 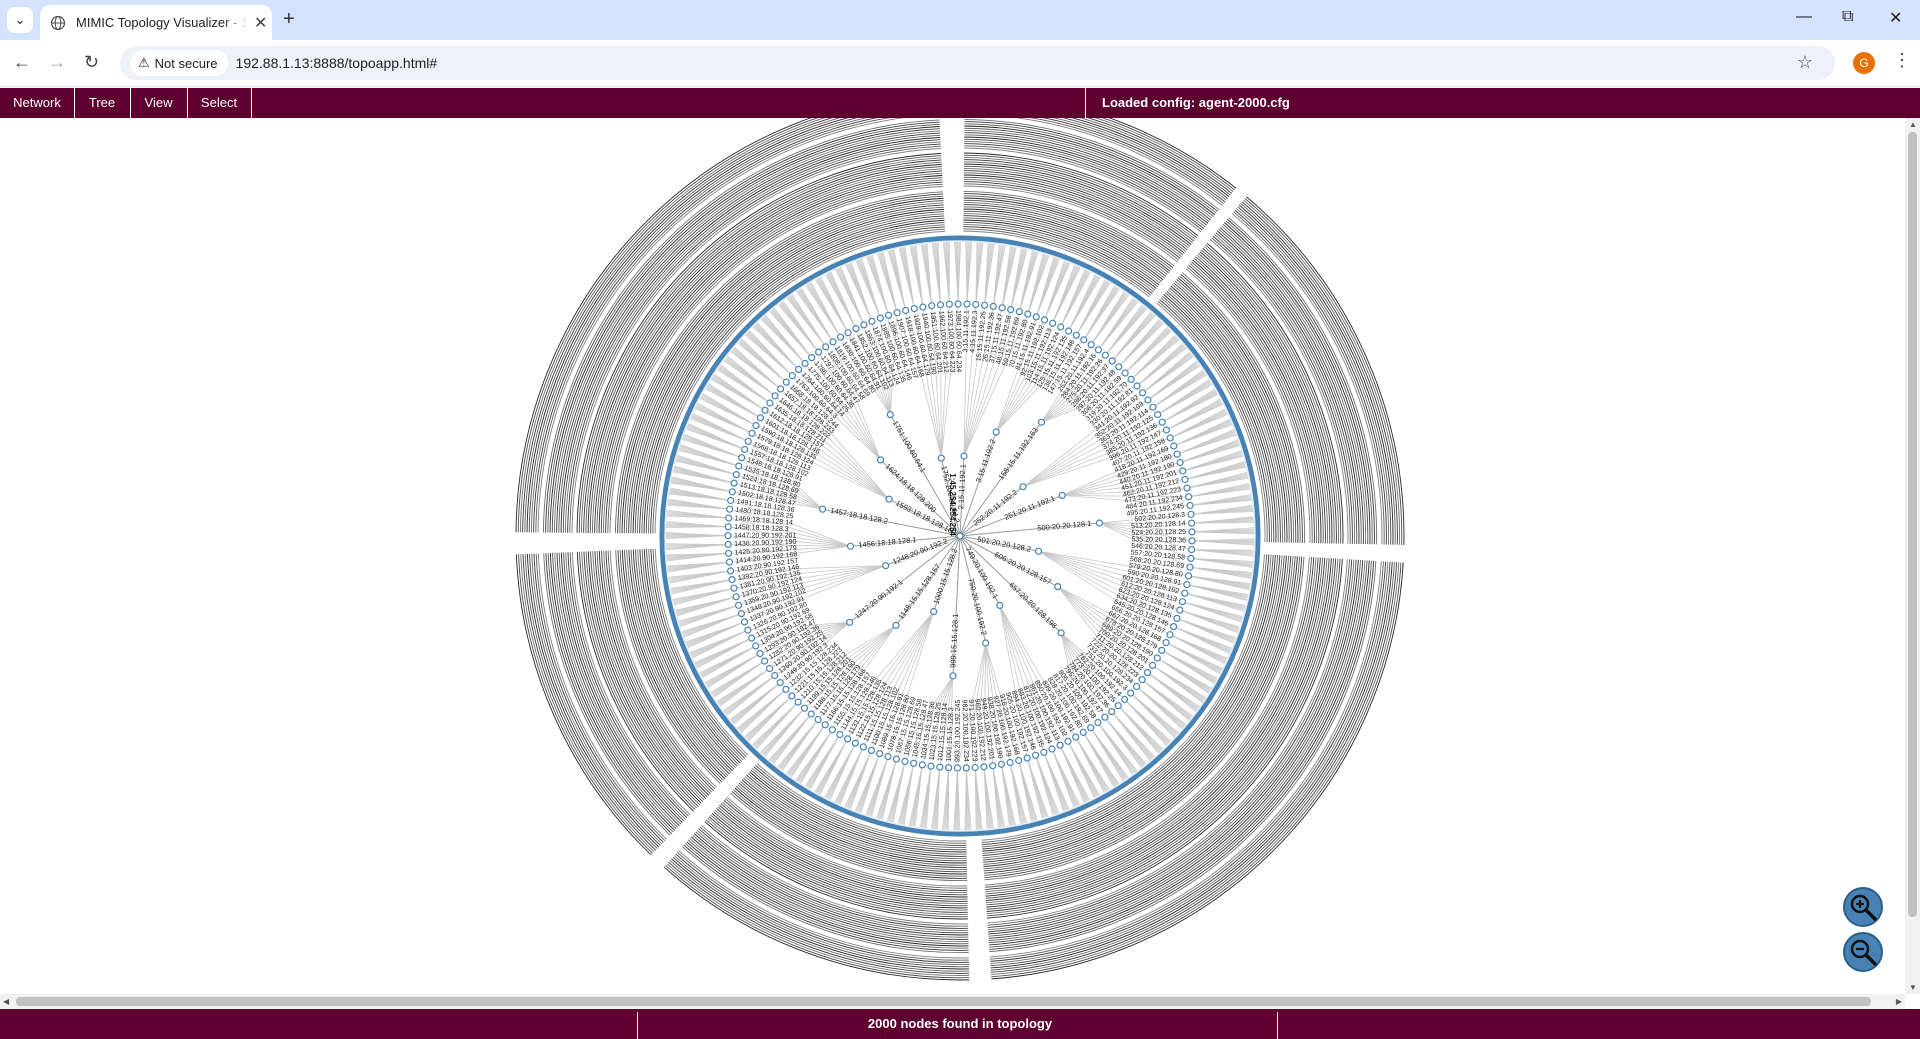 What do you see at coordinates (102, 103) in the screenshot?
I see `menu-tree: Tree` at bounding box center [102, 103].